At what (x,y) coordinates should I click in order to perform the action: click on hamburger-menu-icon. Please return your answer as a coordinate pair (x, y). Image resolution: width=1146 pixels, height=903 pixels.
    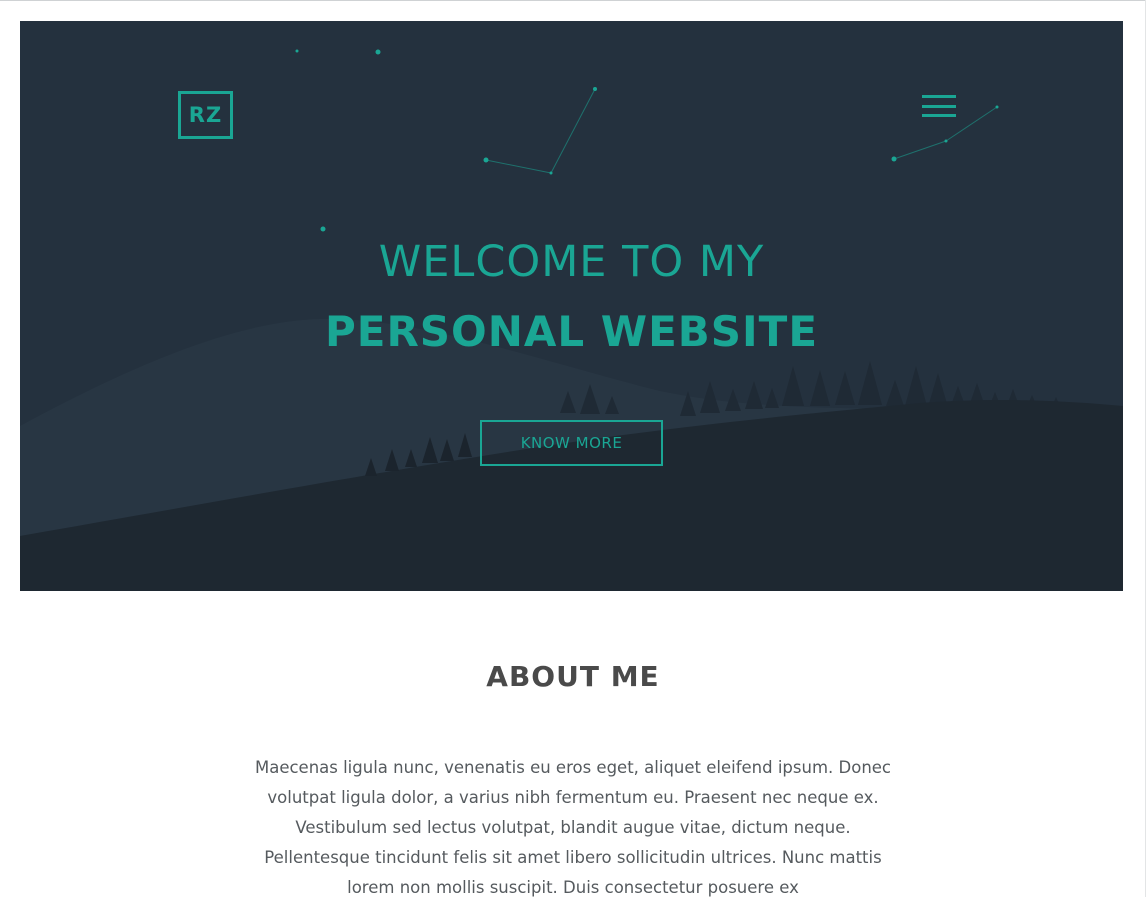
    Looking at the image, I should click on (939, 106).